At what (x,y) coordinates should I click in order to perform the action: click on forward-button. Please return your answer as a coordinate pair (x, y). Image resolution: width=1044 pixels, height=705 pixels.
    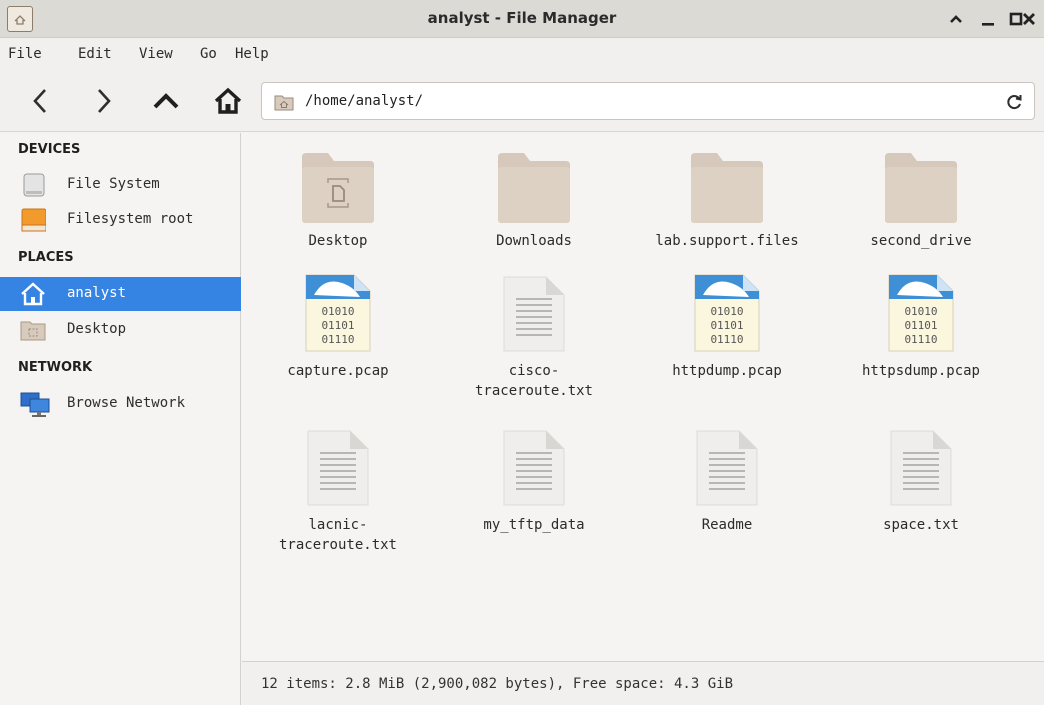
    Looking at the image, I should click on (104, 101).